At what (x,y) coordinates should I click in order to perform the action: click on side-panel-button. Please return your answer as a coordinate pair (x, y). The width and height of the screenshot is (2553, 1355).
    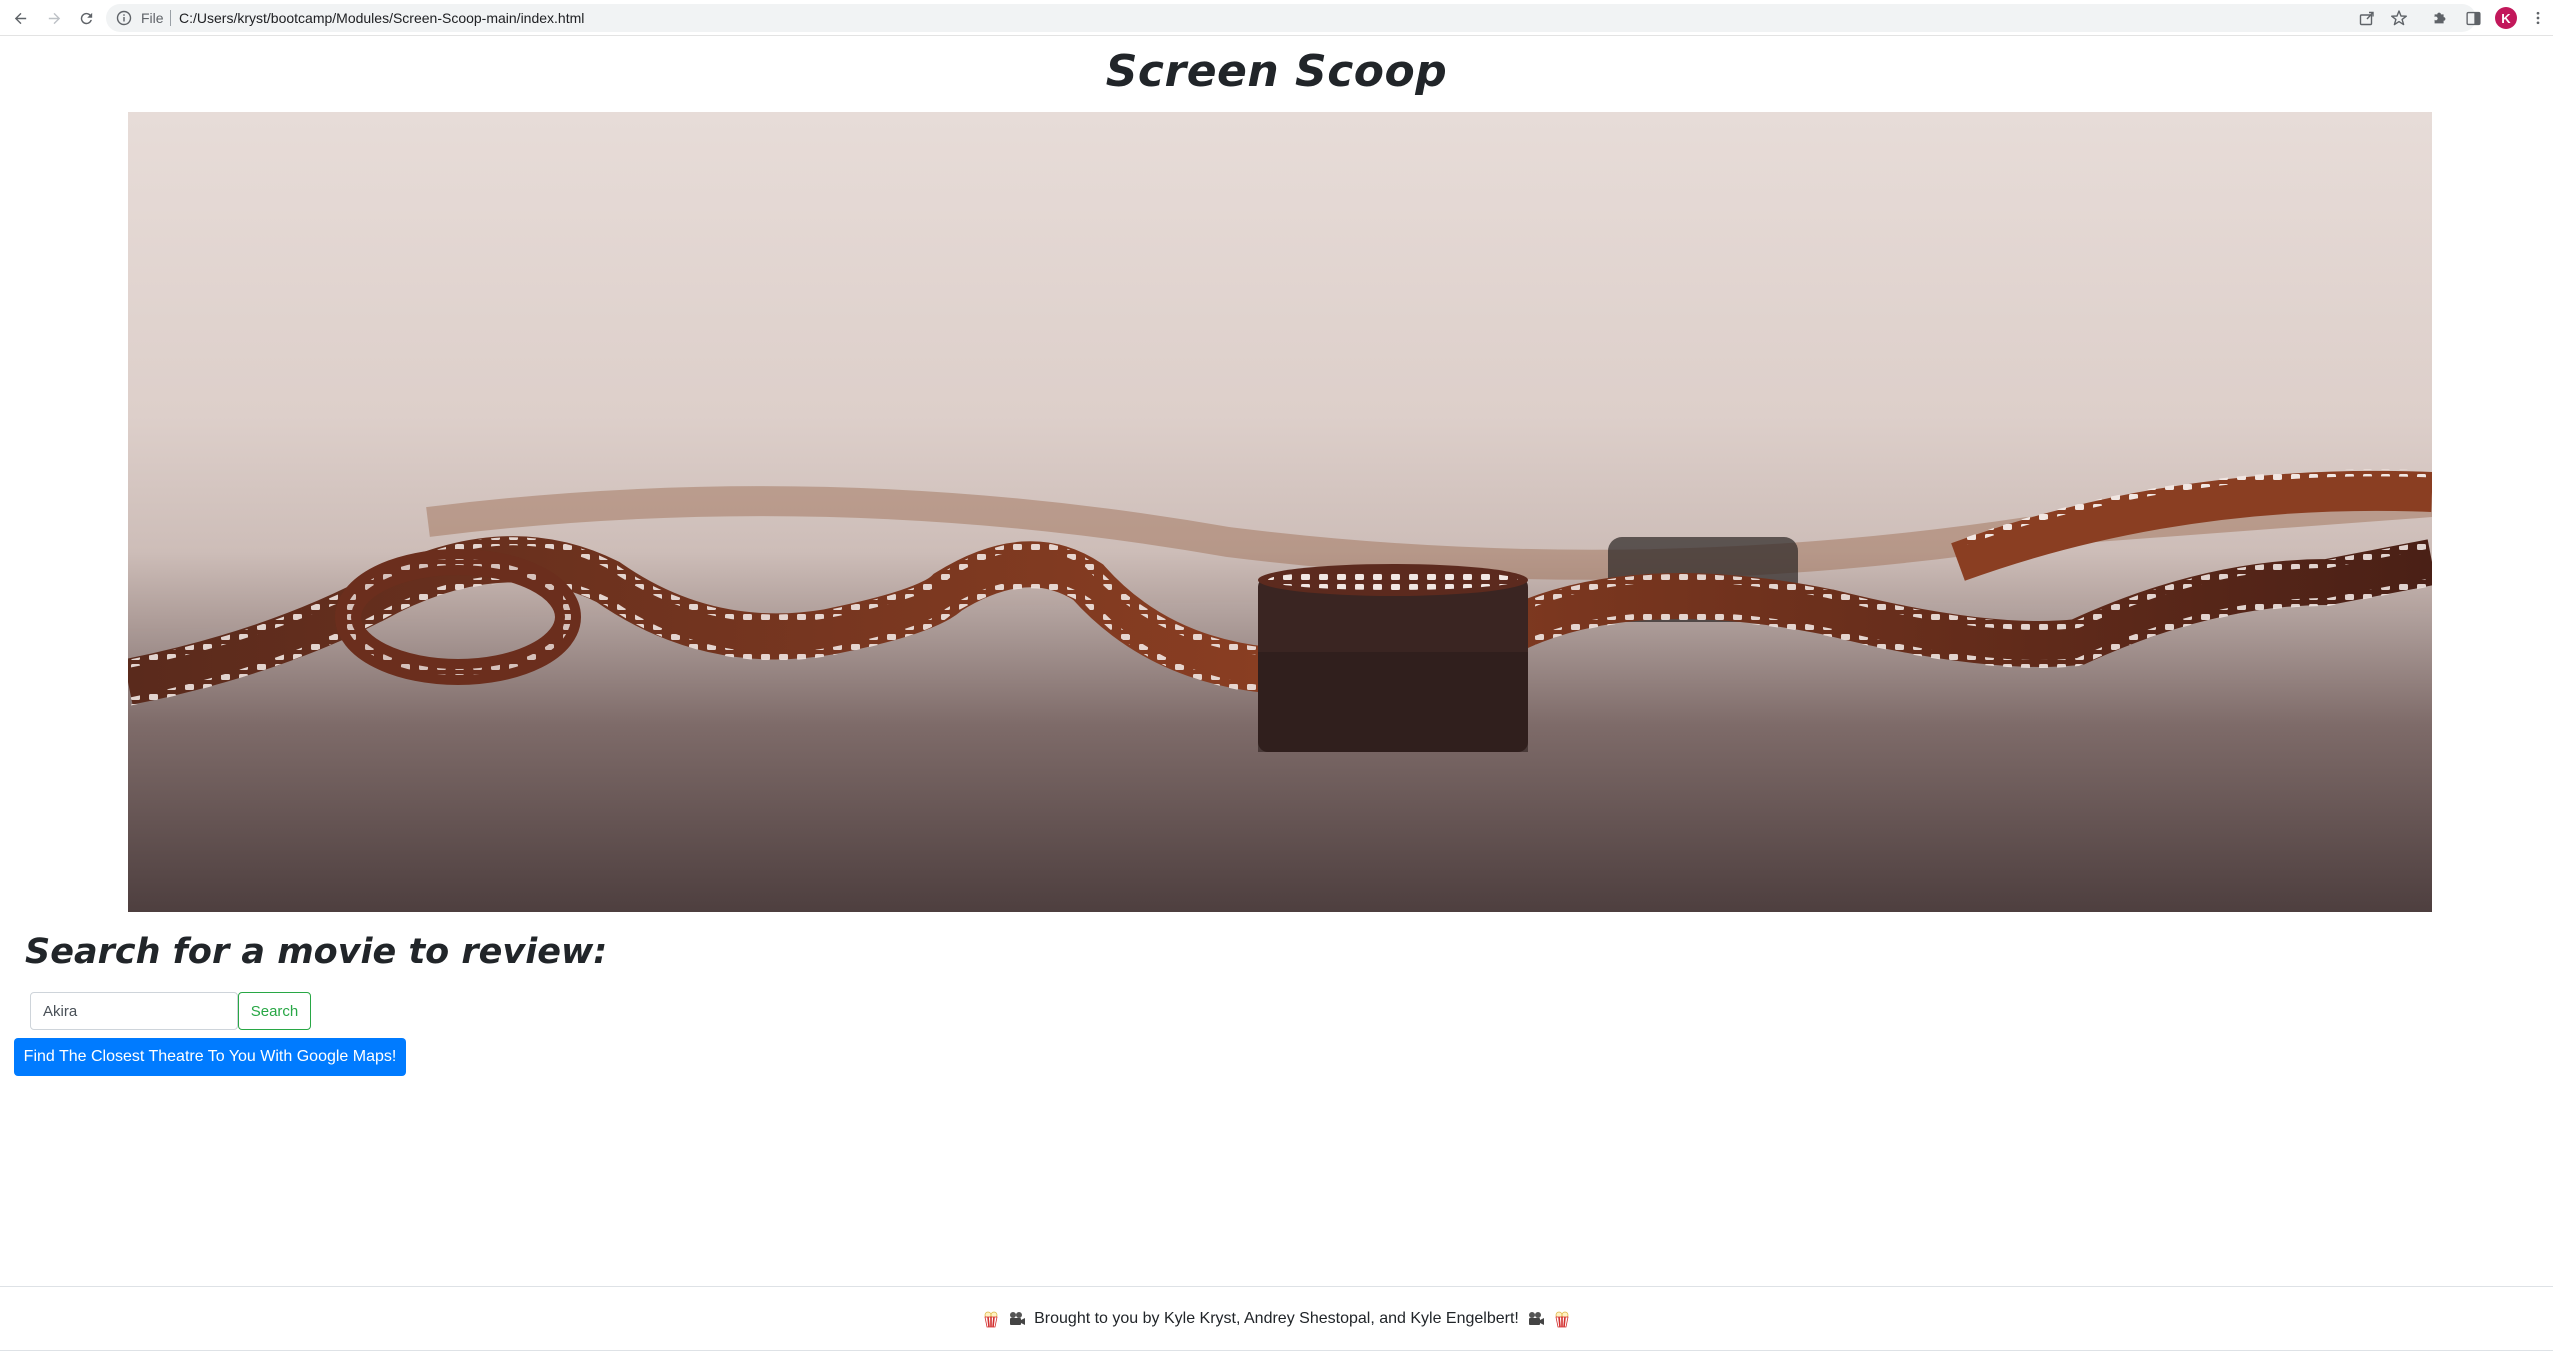
    Looking at the image, I should click on (2473, 18).